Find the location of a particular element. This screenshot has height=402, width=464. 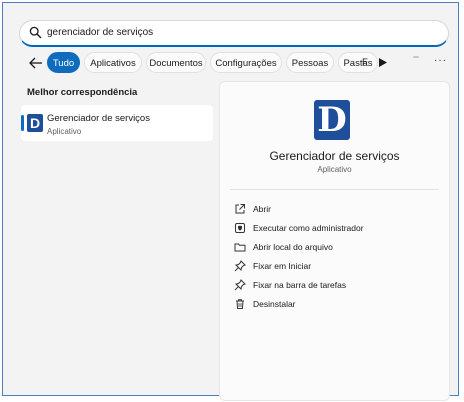

tab-documentos: Documentos is located at coordinates (176, 62).